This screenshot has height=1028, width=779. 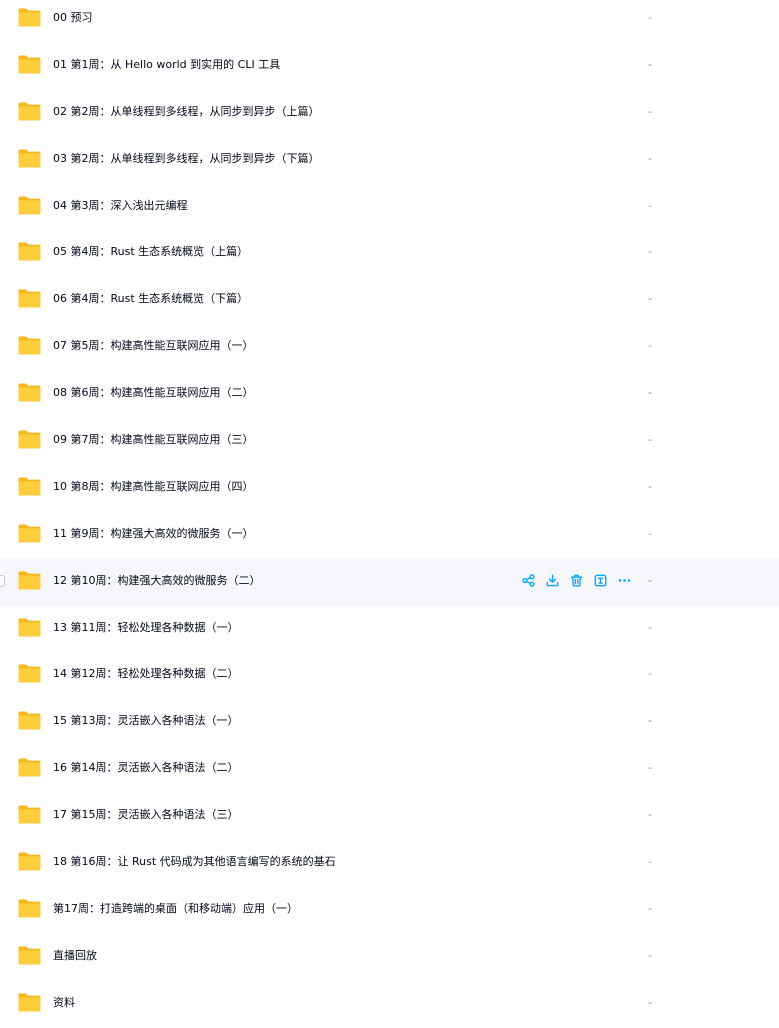 I want to click on file-name: 10 第8周：构建高性能互联网应用（四）, so click(x=153, y=487).